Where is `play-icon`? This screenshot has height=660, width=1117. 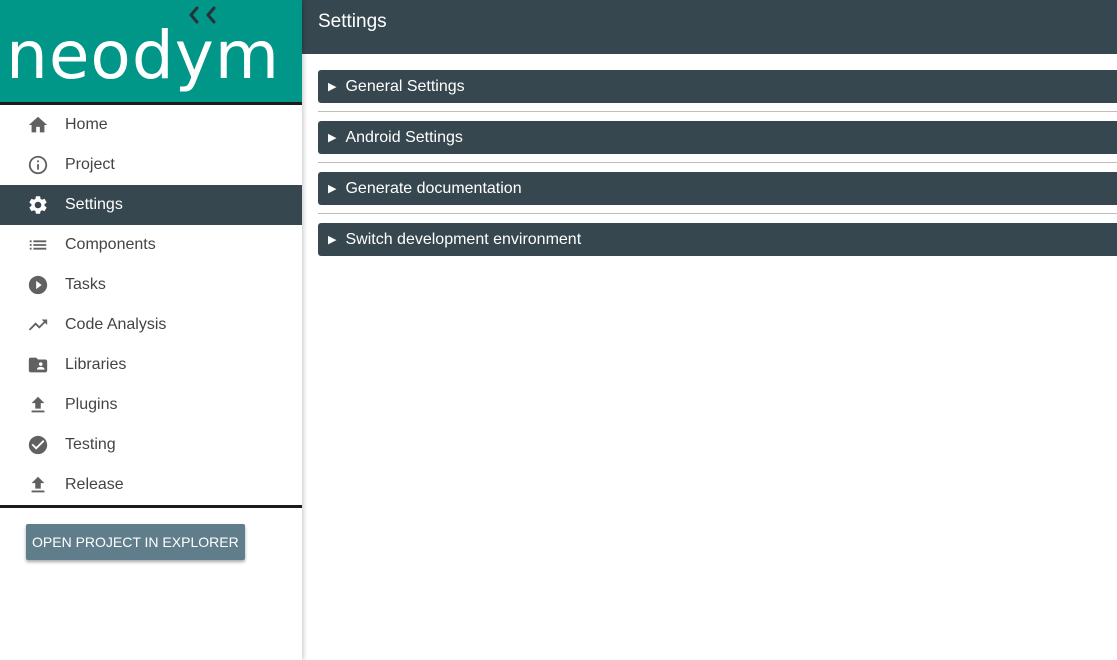 play-icon is located at coordinates (38, 285).